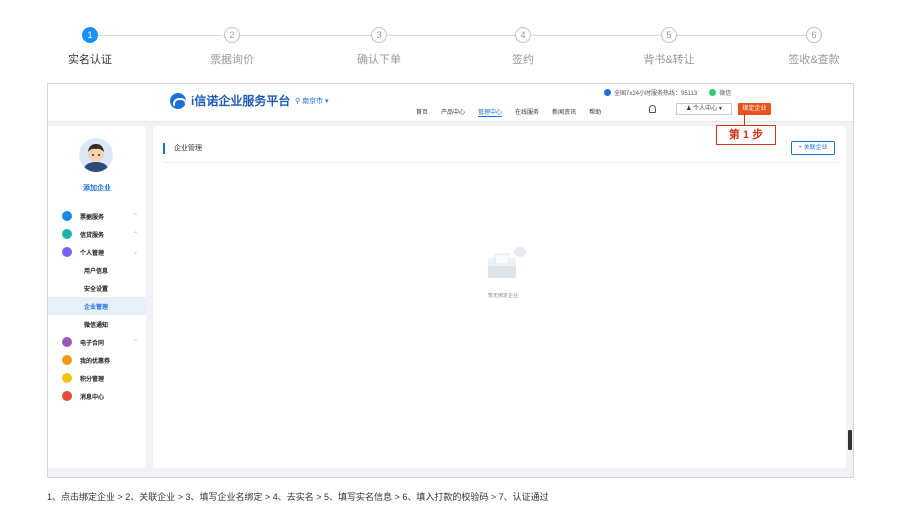 The height and width of the screenshot is (520, 900). Describe the element at coordinates (232, 60) in the screenshot. I see `step-label: 票据询价` at that location.